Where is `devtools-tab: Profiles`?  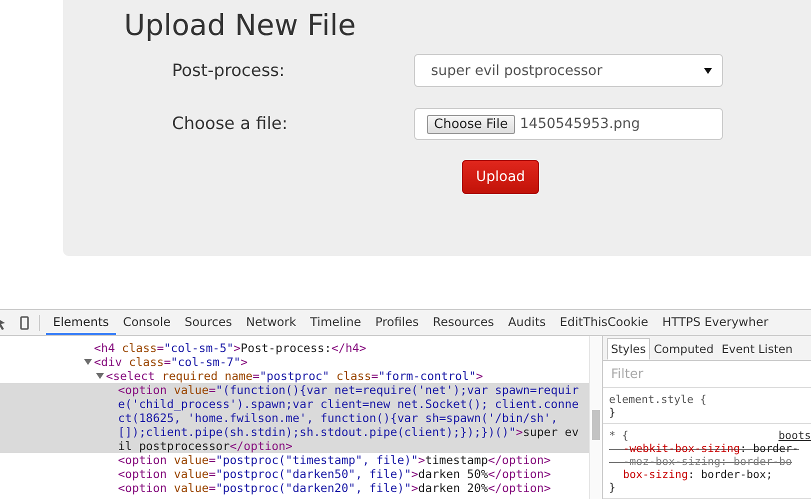 devtools-tab: Profiles is located at coordinates (397, 322).